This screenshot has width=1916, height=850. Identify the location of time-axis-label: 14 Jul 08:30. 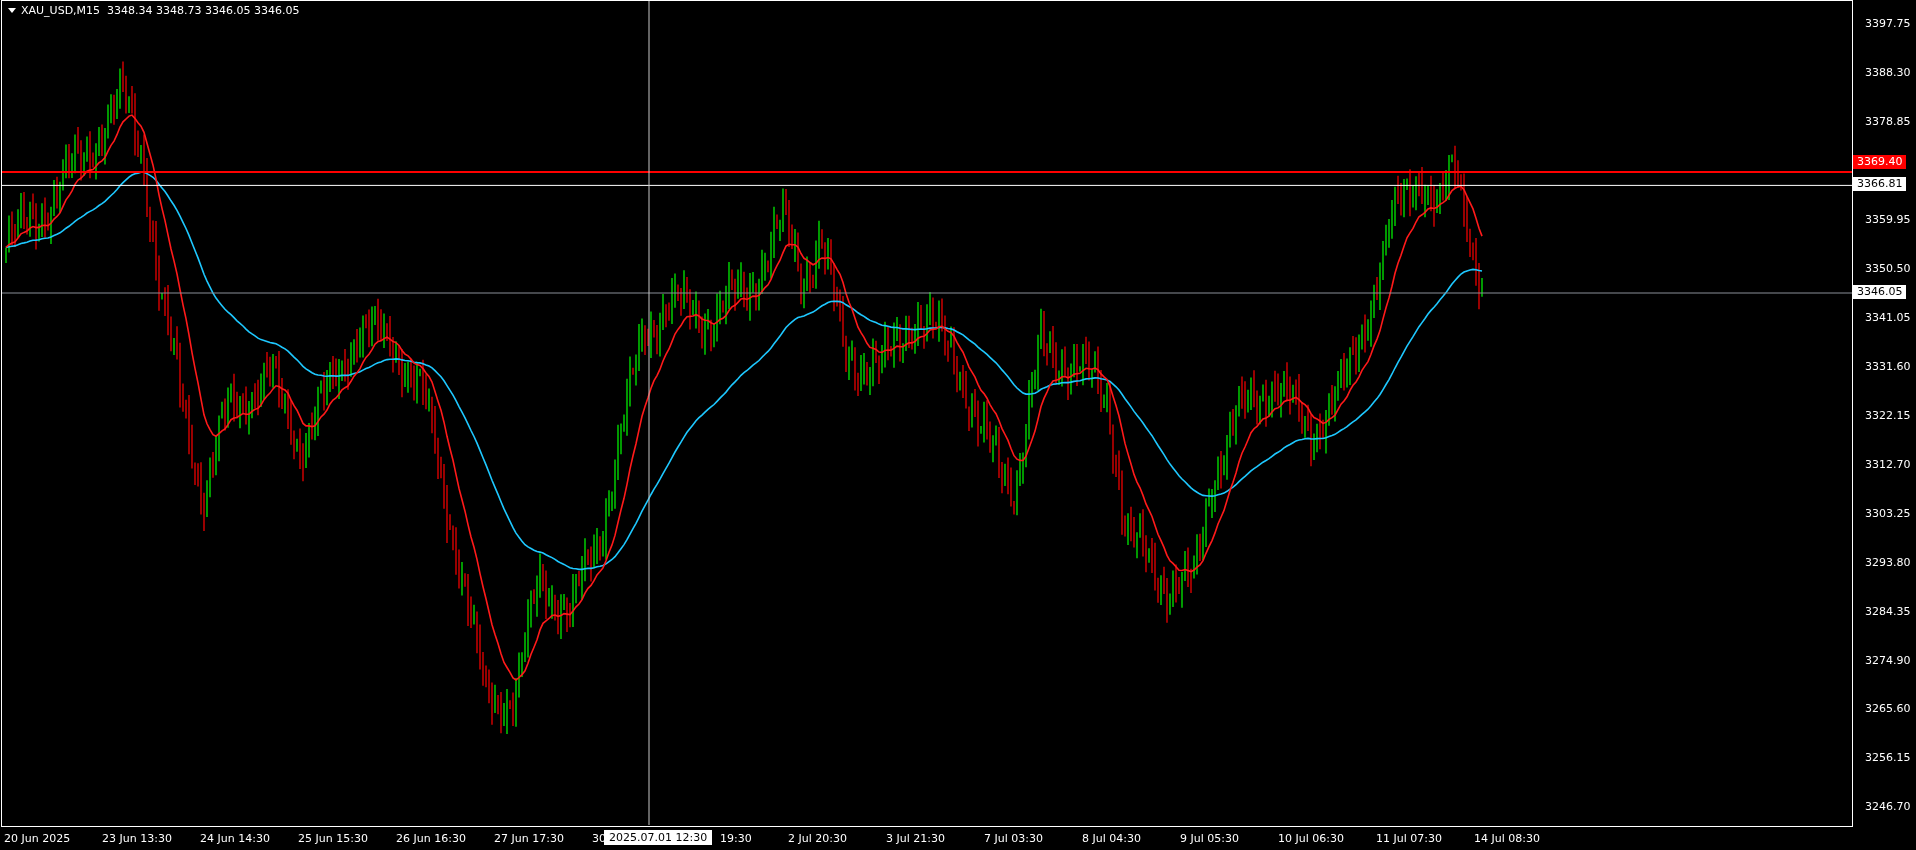
(1507, 838).